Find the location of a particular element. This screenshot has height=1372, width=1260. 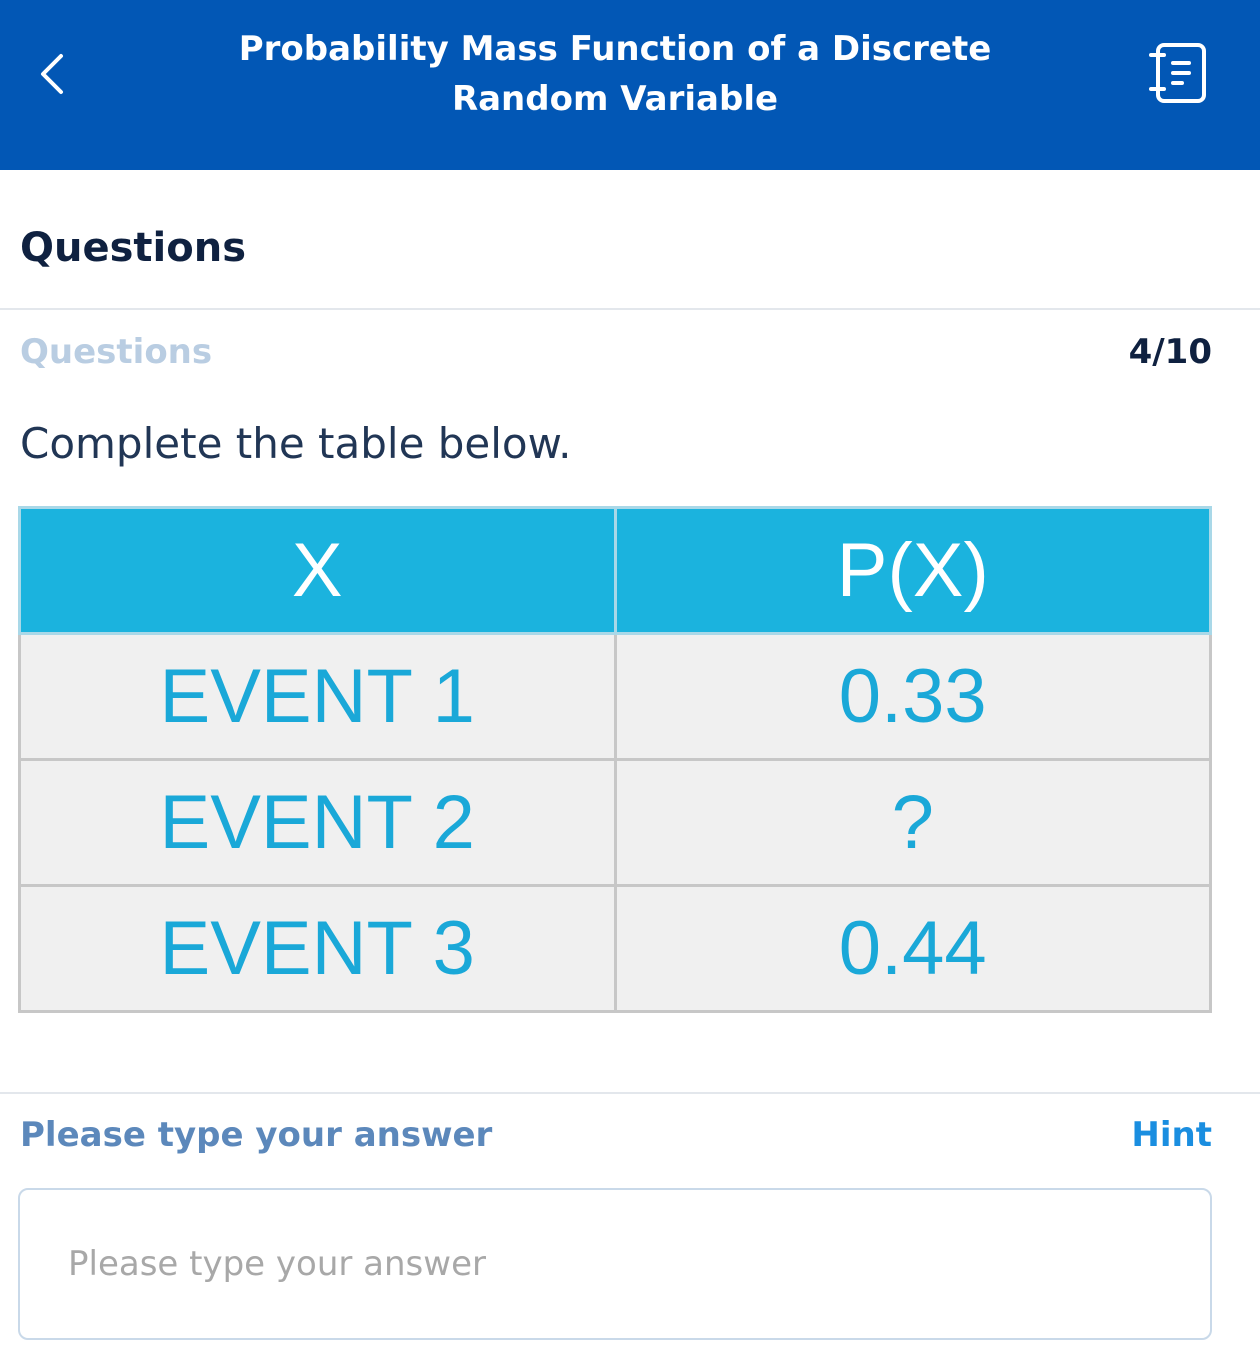

column-header-px: P(X) is located at coordinates (912, 570).